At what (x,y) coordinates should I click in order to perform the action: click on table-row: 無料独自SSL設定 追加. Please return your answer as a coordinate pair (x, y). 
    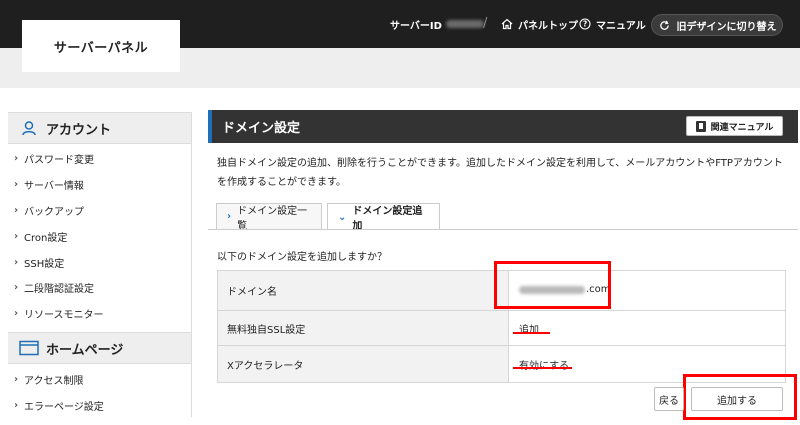
    Looking at the image, I should click on (501, 328).